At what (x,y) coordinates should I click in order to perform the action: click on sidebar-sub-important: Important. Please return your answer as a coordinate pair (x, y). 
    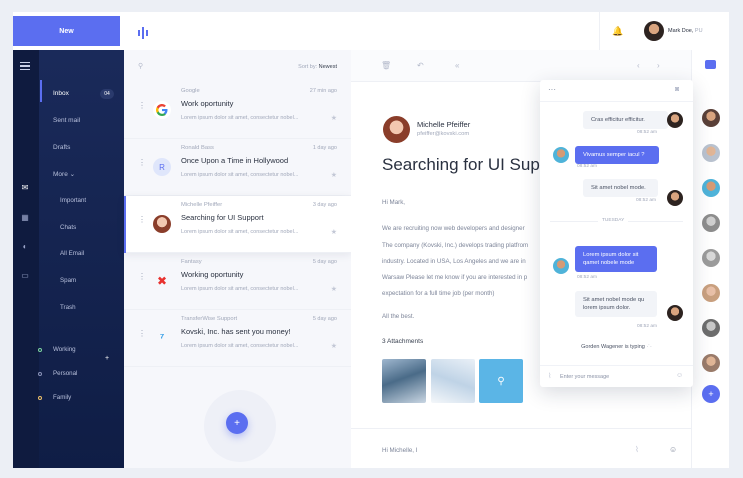
    Looking at the image, I should click on (73, 200).